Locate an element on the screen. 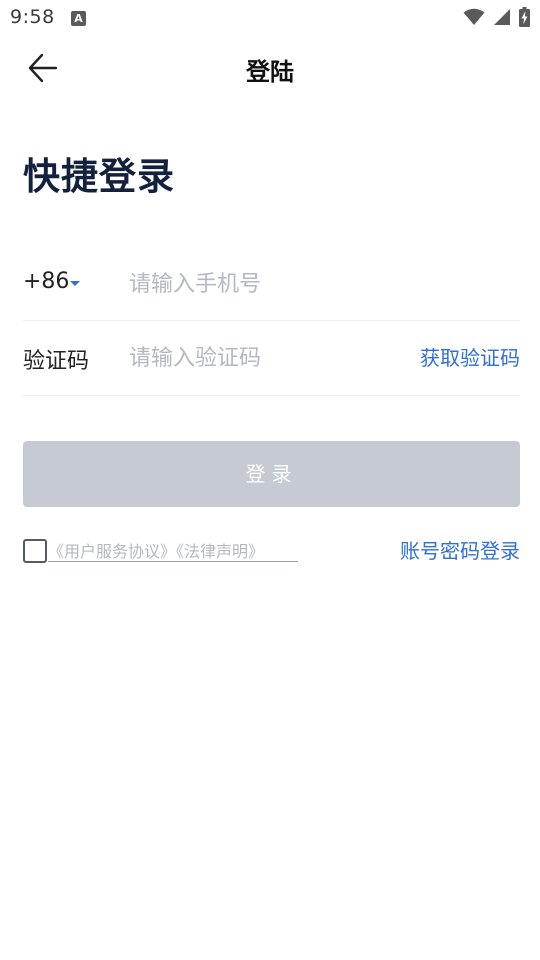  nav-title: 登陆 is located at coordinates (270, 72).